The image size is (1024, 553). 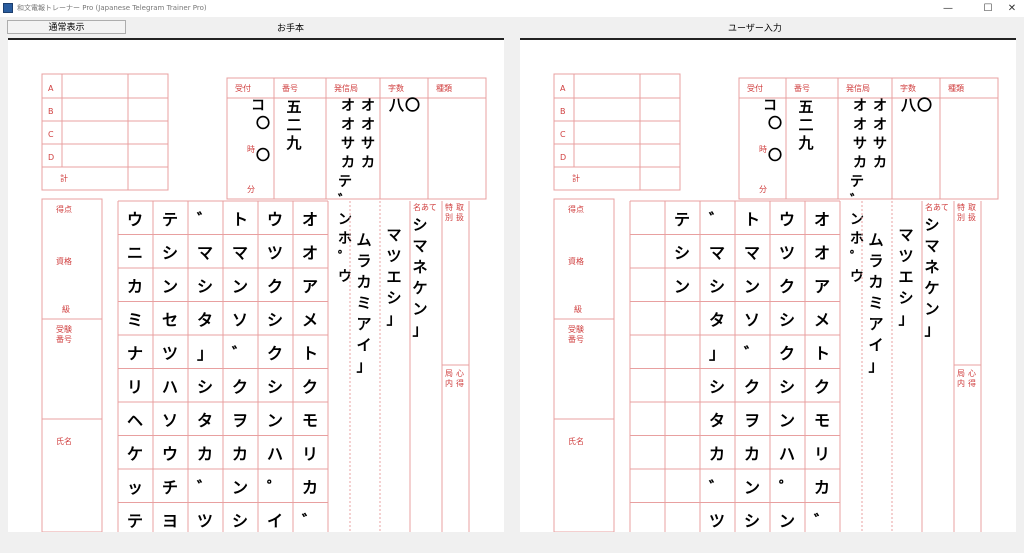 What do you see at coordinates (64, 261) in the screenshot?
I see `qualification-label: 資格` at bounding box center [64, 261].